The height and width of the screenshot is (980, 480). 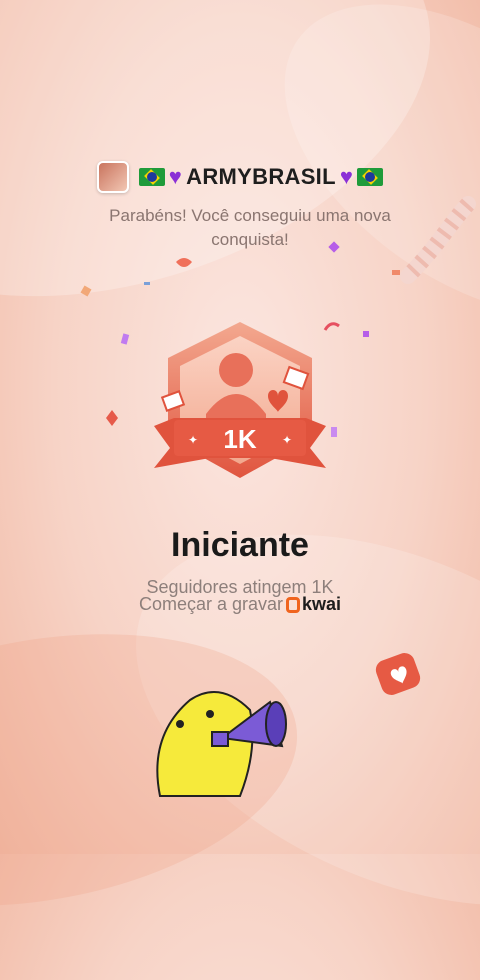 What do you see at coordinates (112, 177) in the screenshot?
I see `avatar` at bounding box center [112, 177].